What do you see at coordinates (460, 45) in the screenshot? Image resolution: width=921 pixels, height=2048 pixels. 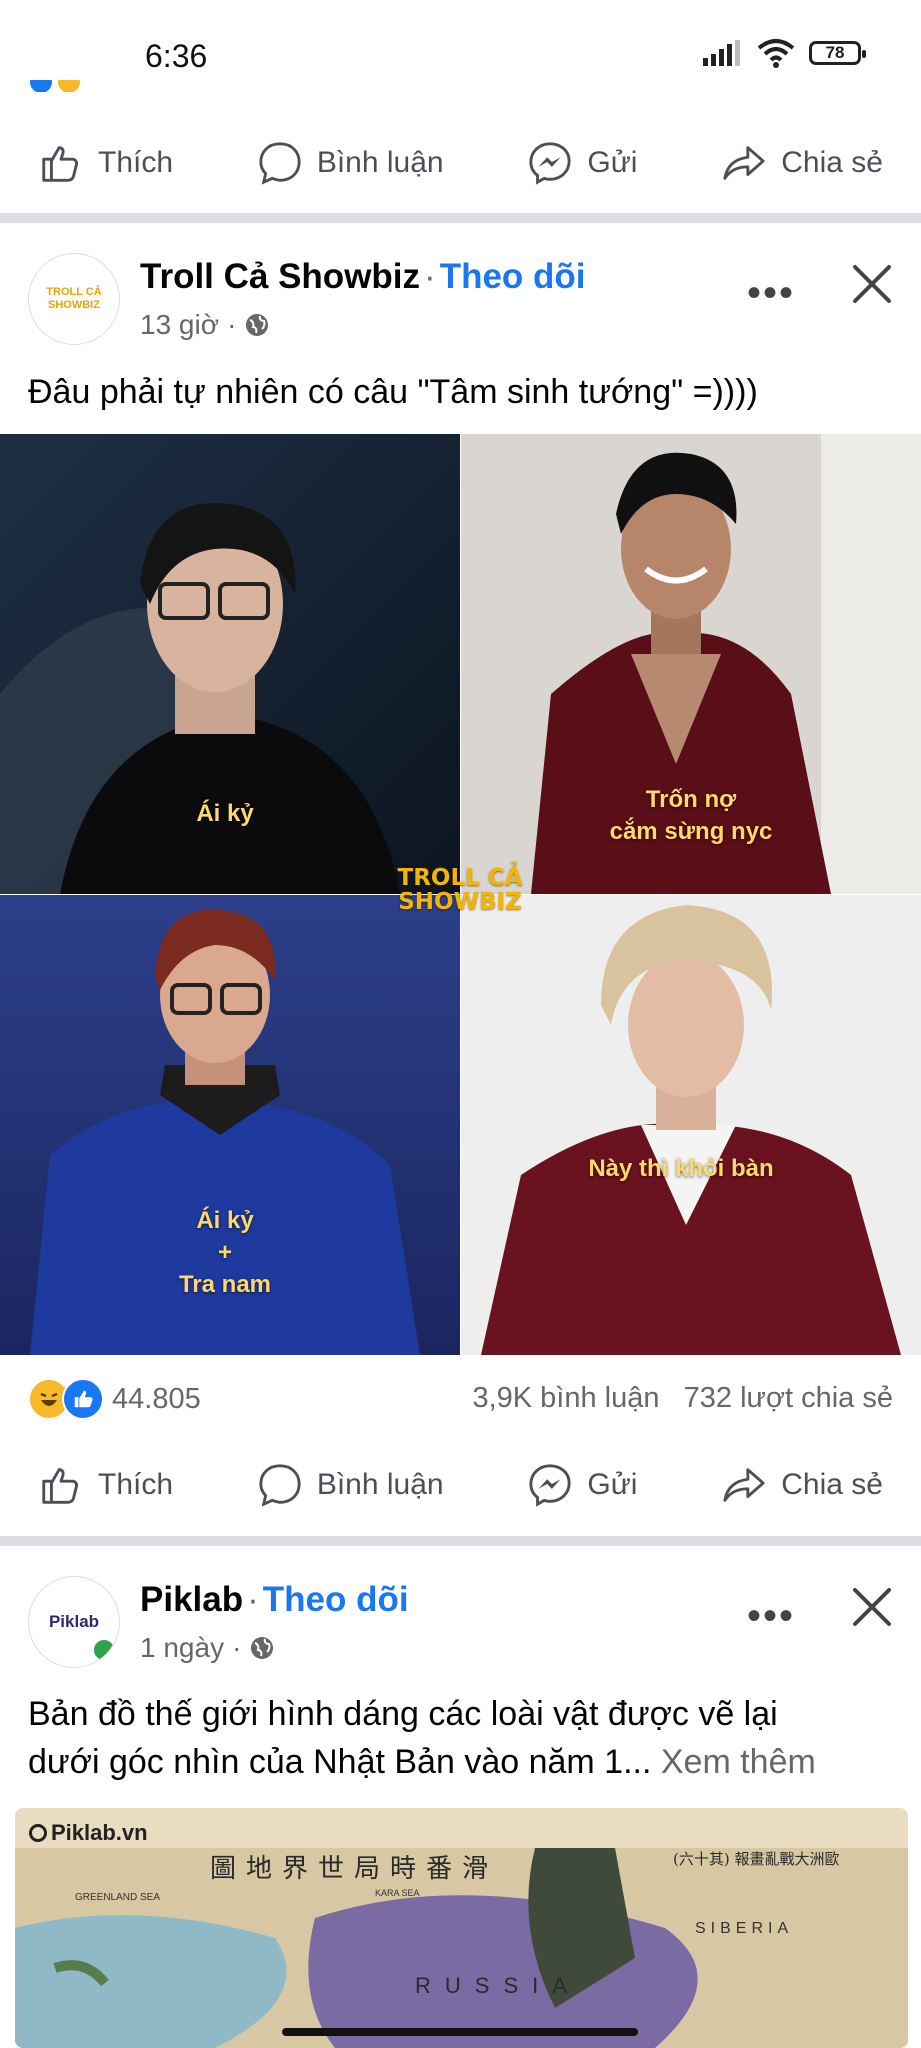 I see `status-bar: 6:36 78` at bounding box center [460, 45].